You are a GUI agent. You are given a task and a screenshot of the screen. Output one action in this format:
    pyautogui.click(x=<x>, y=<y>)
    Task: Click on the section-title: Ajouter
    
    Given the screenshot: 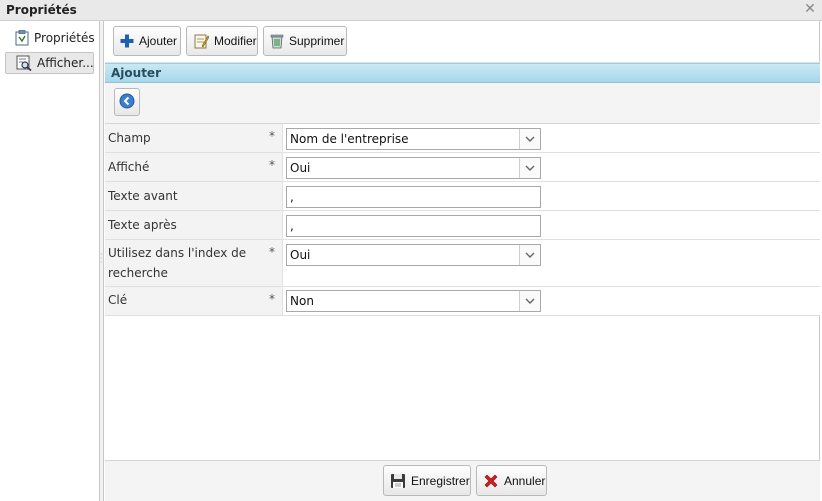 What is the action you would take?
    pyautogui.click(x=136, y=73)
    